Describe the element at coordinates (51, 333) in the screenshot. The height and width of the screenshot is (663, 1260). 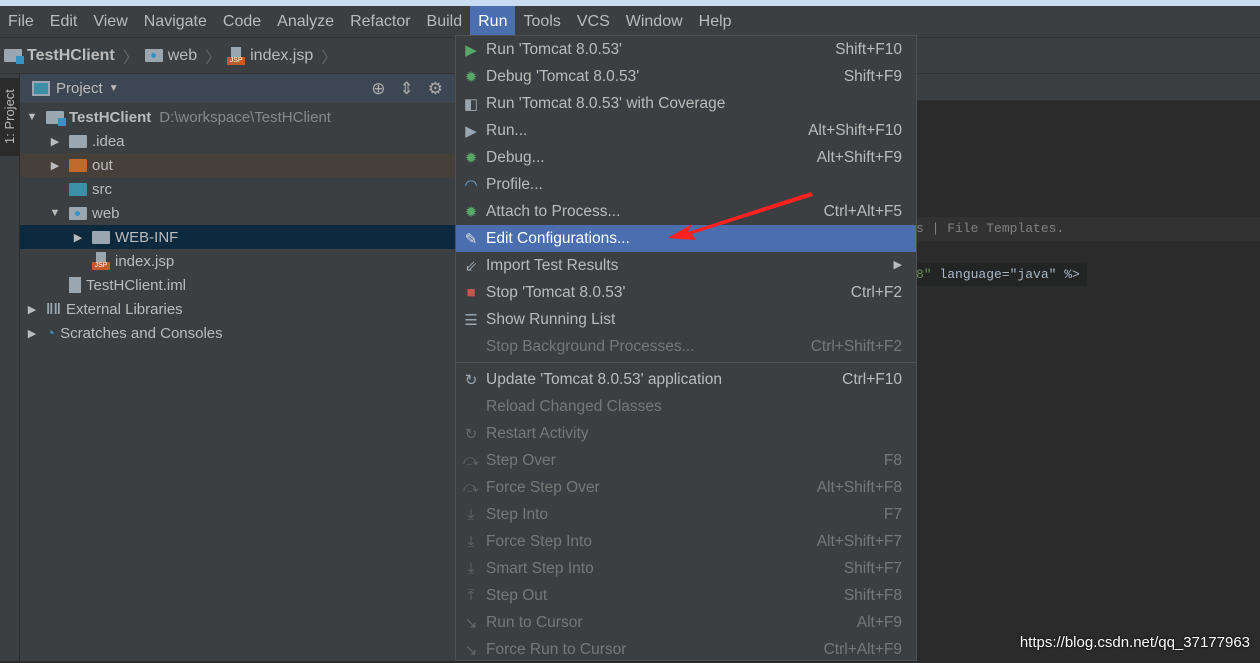
I see `scratches-icon: ◔` at that location.